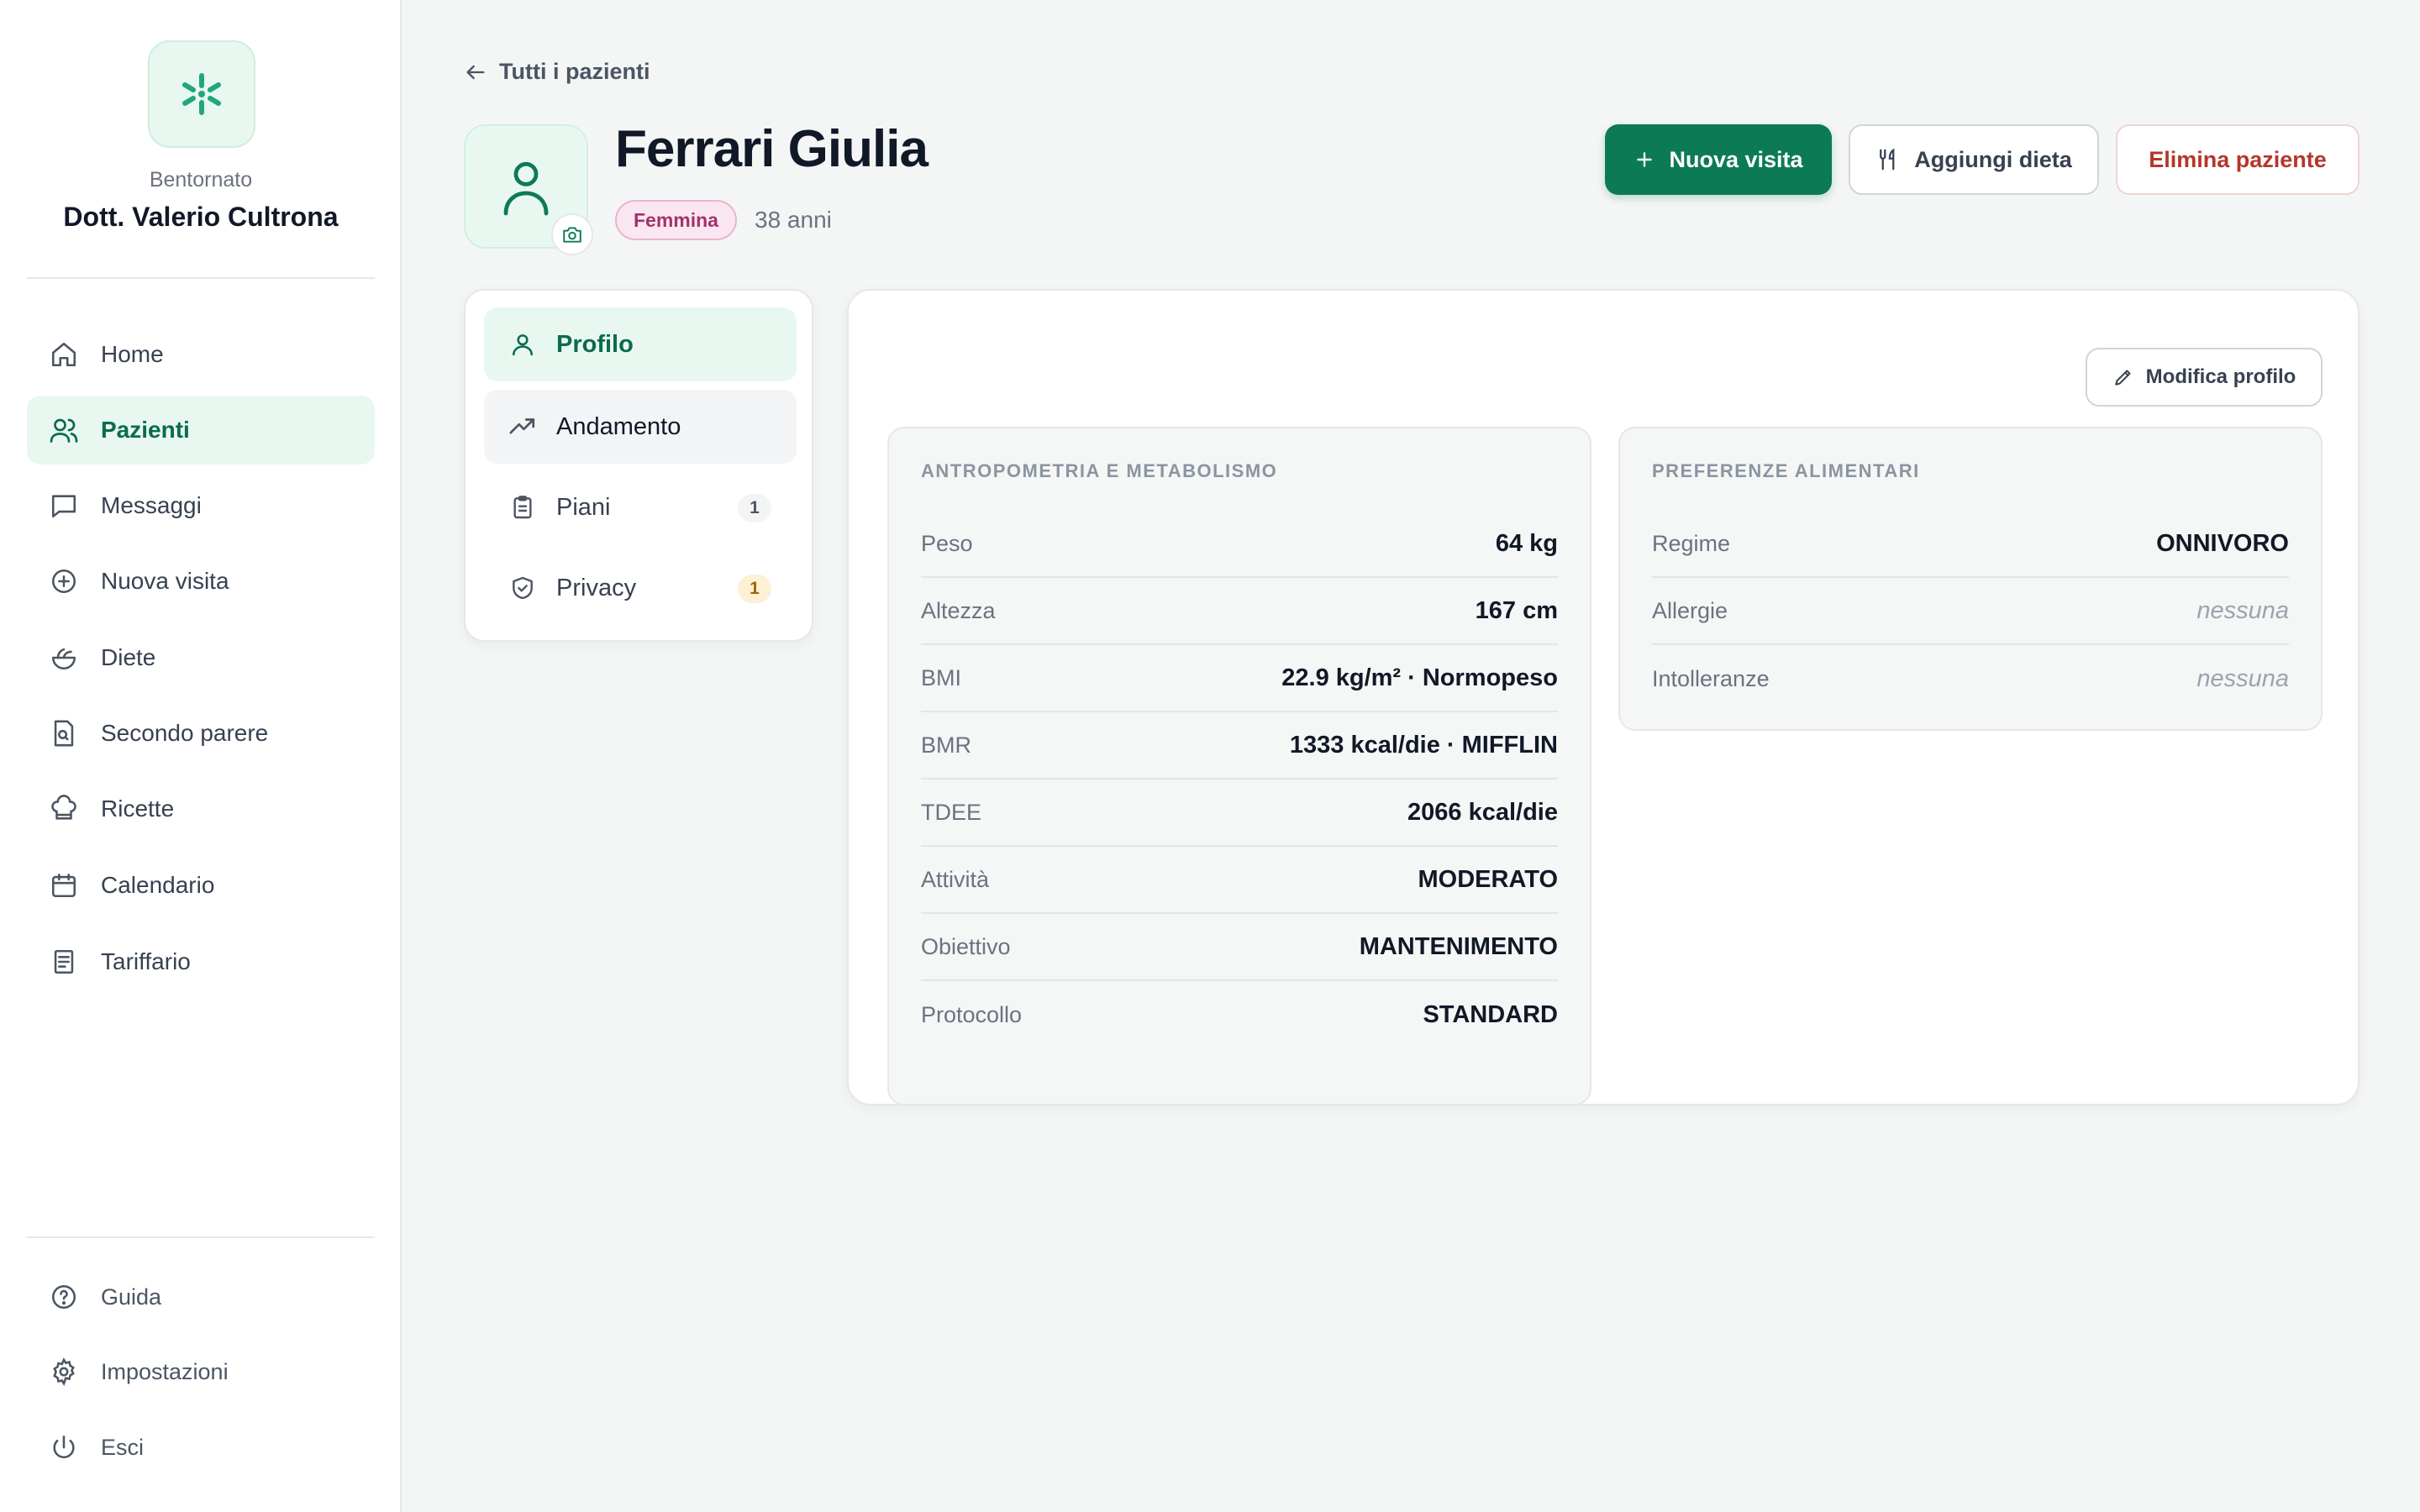 The height and width of the screenshot is (1512, 2420). I want to click on section-title: PREFERENZE ALIMENTARI, so click(1786, 470).